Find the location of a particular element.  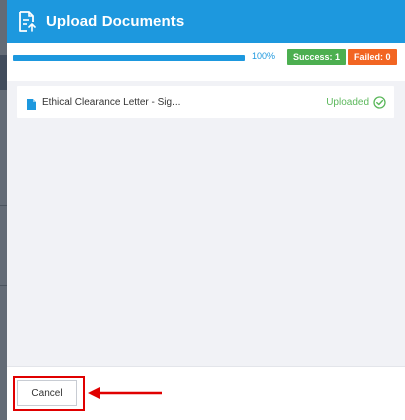

upload-progress-bar is located at coordinates (129, 58).